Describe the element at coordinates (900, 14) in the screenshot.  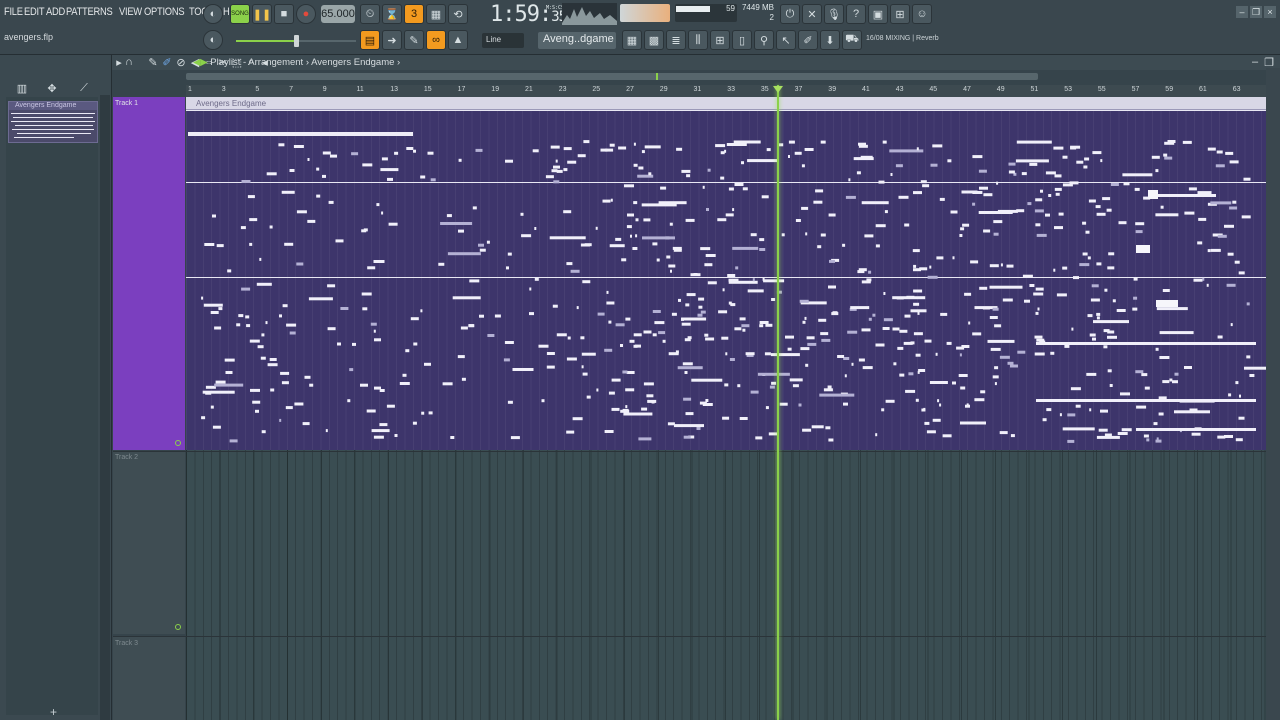
I see `midi-icon: ⊞` at that location.